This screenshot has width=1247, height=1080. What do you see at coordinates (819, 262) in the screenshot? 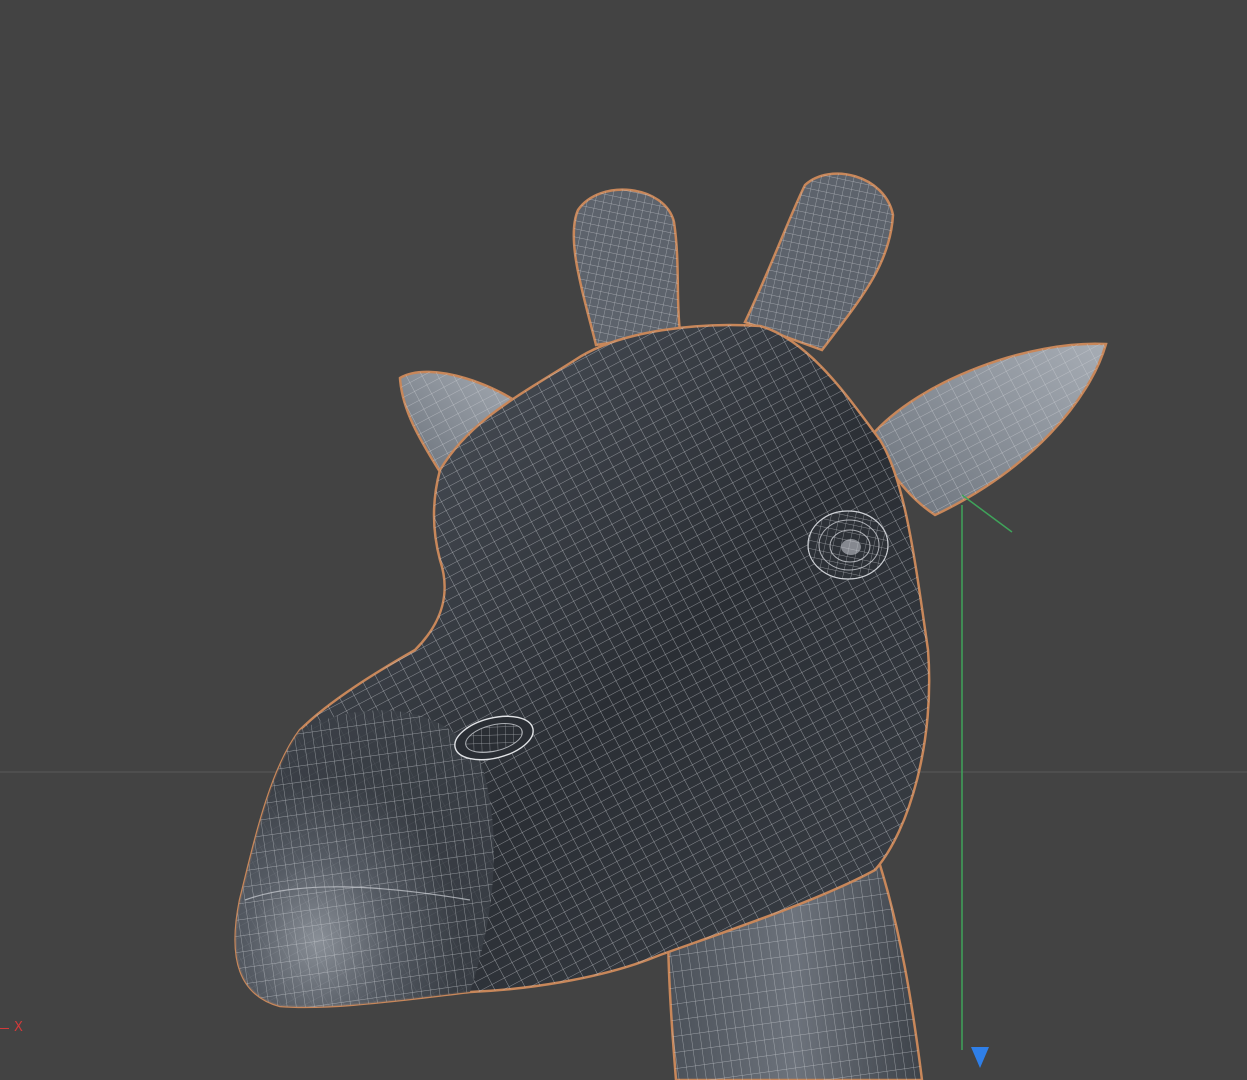
I see `giraffe-horn-right` at bounding box center [819, 262].